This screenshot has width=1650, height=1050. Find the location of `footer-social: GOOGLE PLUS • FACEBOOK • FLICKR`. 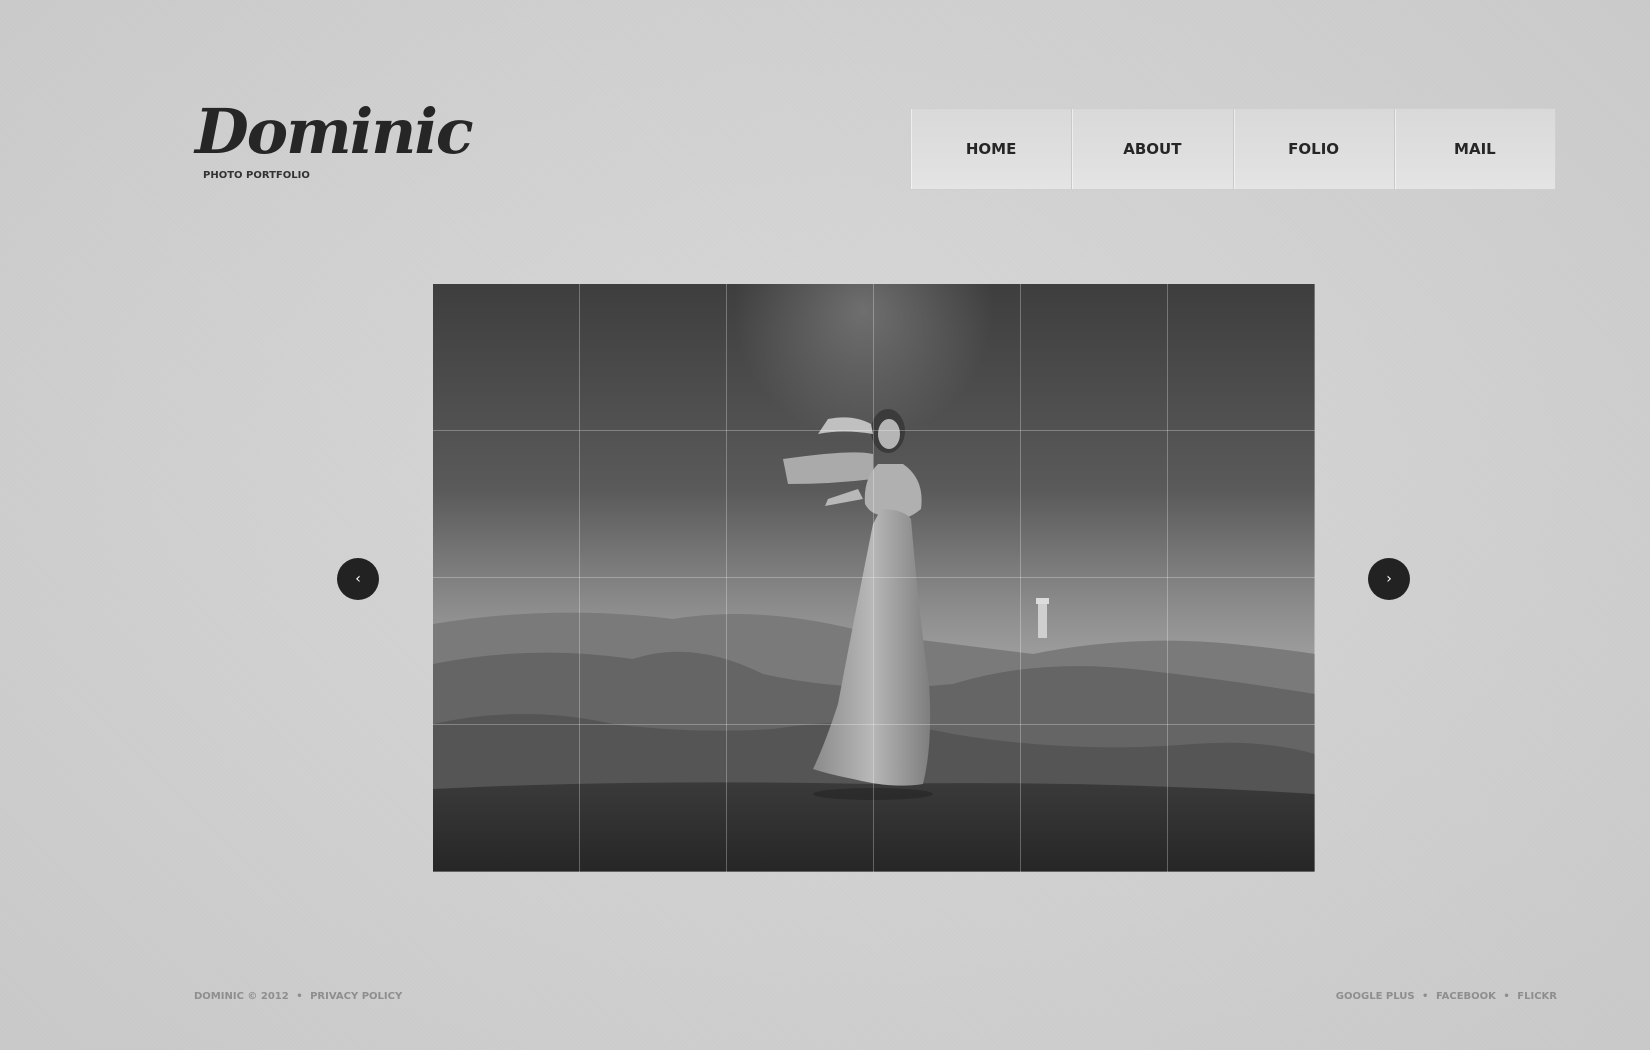

footer-social: GOOGLE PLUS • FACEBOOK • FLICKR is located at coordinates (1446, 996).